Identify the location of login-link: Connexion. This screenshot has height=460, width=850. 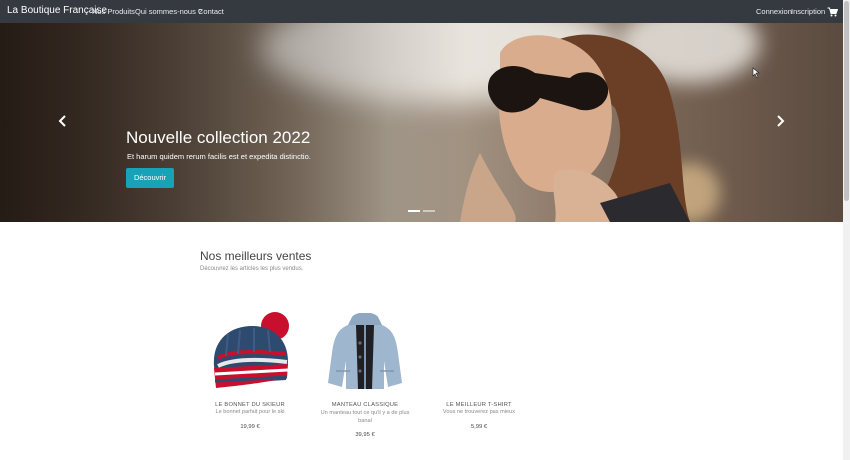
(774, 11).